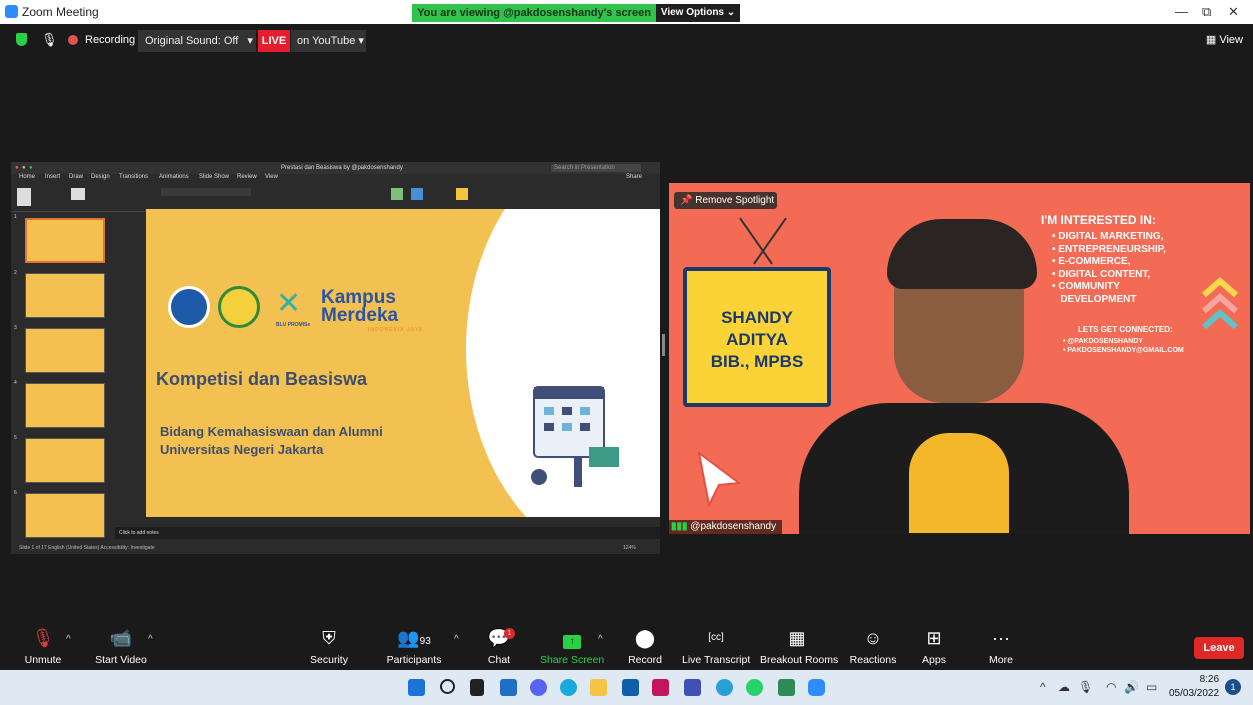  I want to click on clock-time: 8:26, so click(1209, 679).